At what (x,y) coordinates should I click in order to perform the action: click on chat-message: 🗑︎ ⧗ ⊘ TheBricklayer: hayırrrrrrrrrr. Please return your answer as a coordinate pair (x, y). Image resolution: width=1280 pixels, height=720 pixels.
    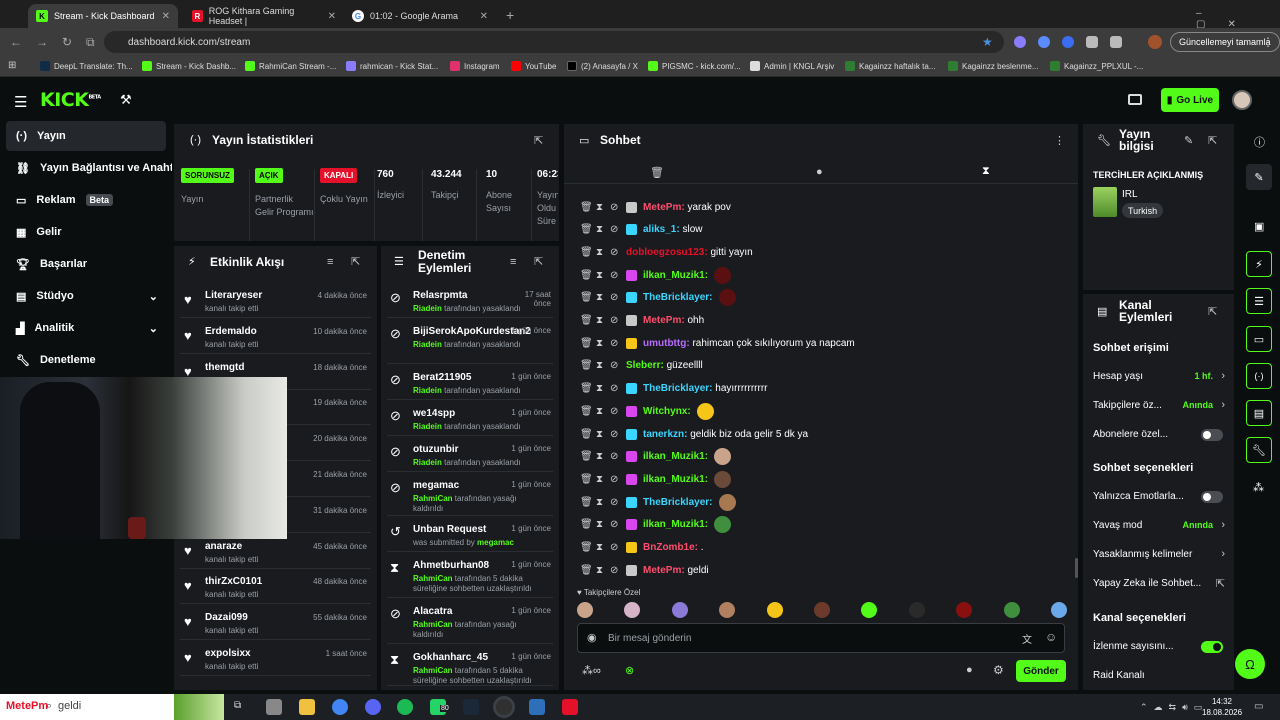
    Looking at the image, I should click on (673, 389).